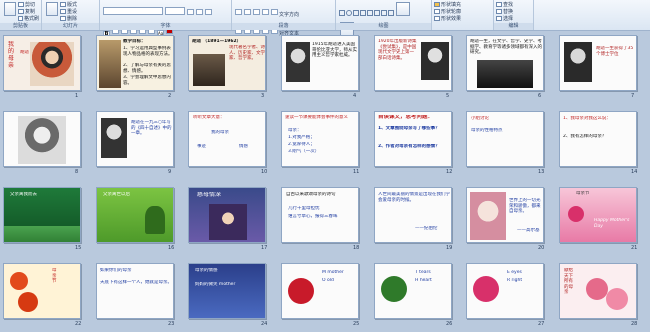 The height and width of the screenshot is (332, 650). I want to click on ribbon-group-drawing: 绘图, so click(384, 18).